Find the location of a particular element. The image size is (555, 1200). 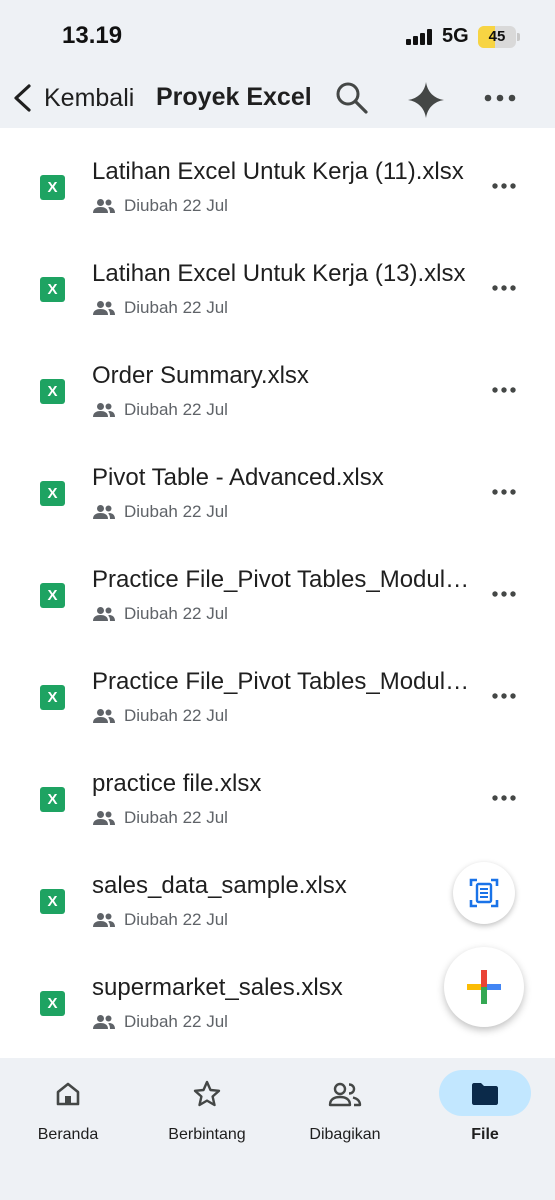

battery-nub is located at coordinates (518, 37).